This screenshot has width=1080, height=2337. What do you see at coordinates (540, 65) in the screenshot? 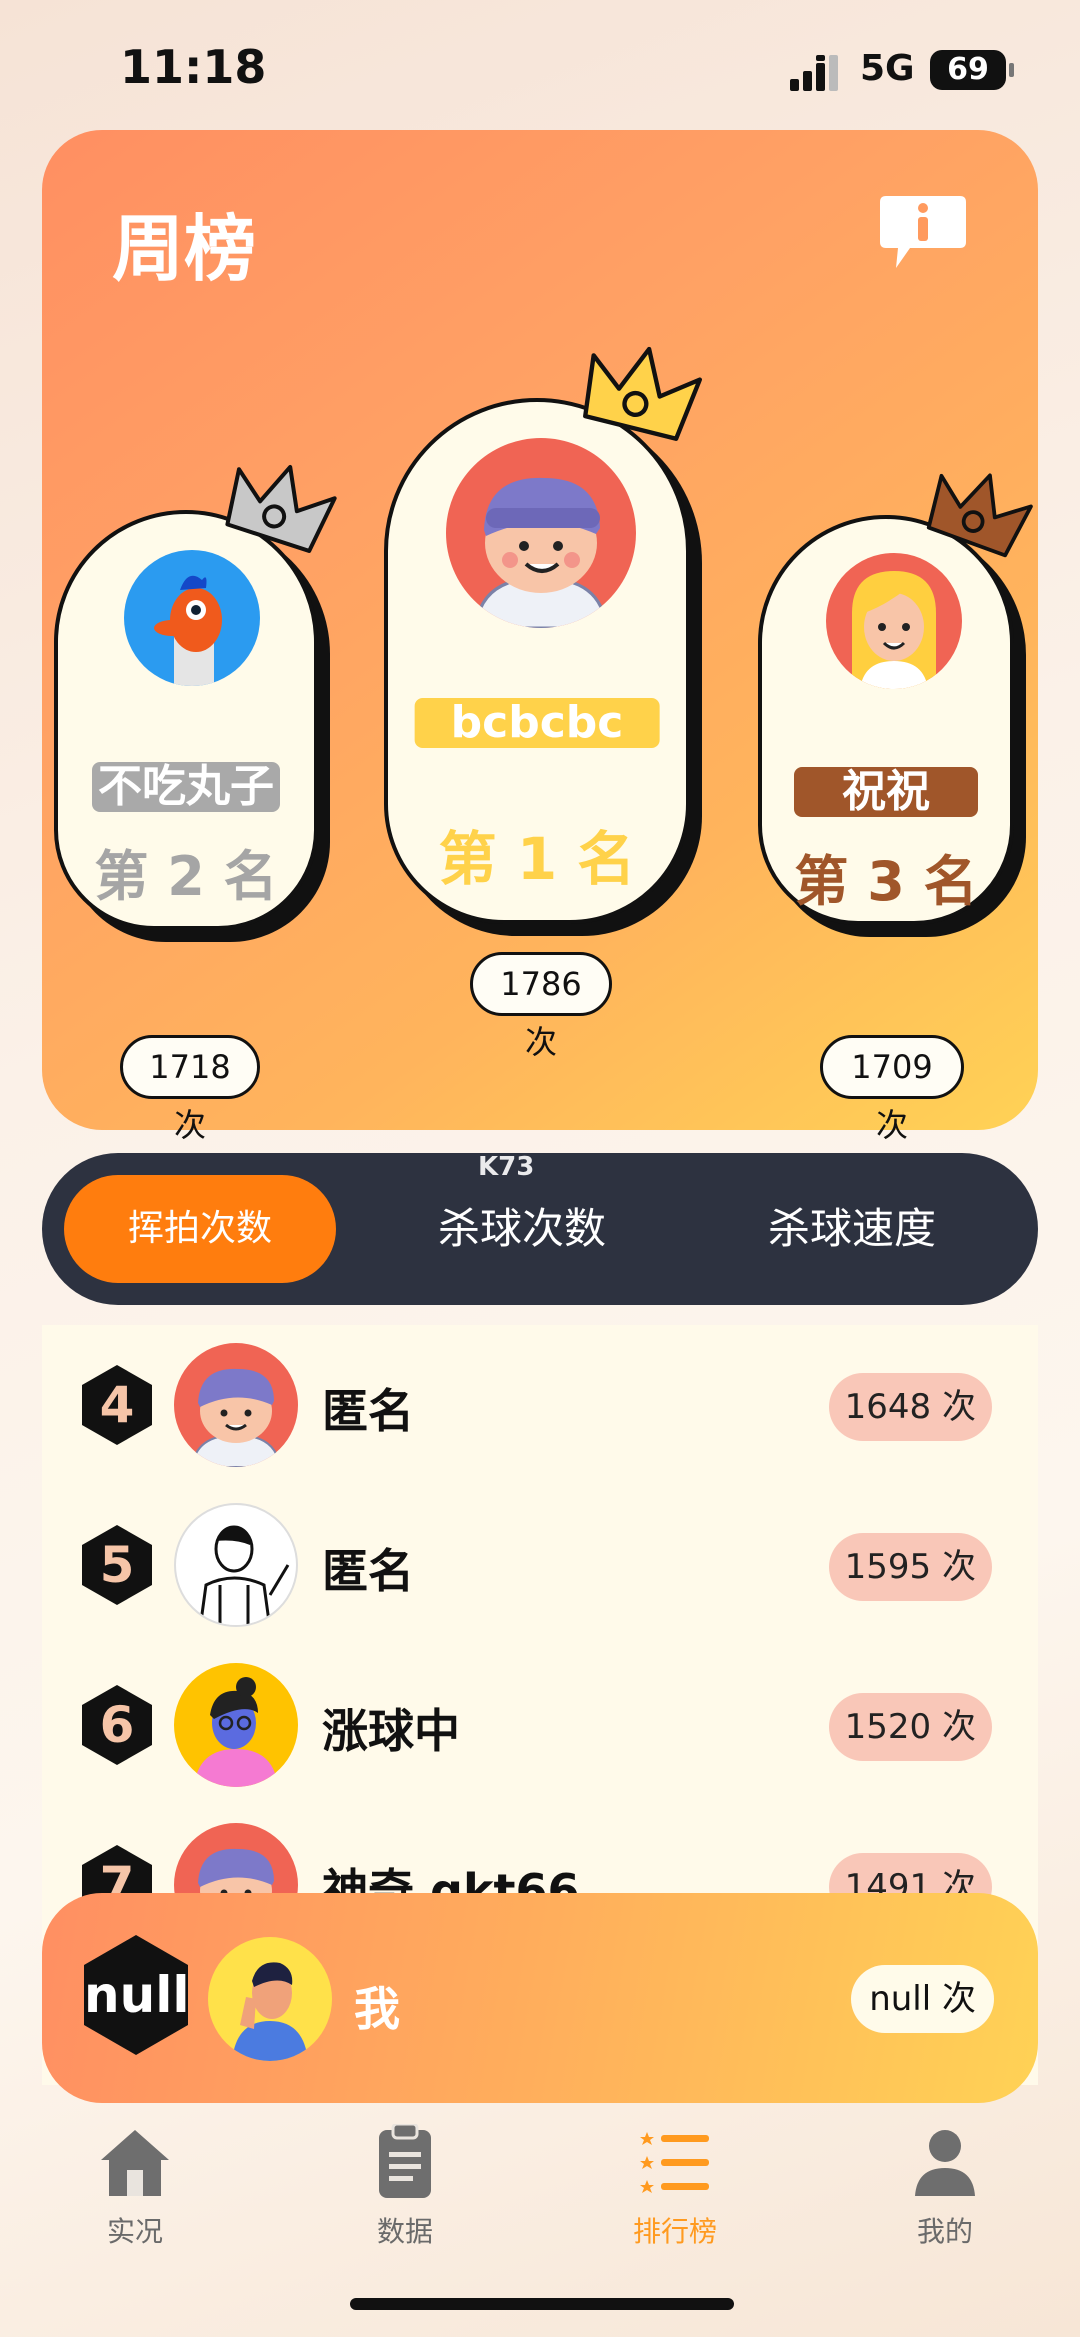
I see `status-bar: 11:18 5G 69` at bounding box center [540, 65].